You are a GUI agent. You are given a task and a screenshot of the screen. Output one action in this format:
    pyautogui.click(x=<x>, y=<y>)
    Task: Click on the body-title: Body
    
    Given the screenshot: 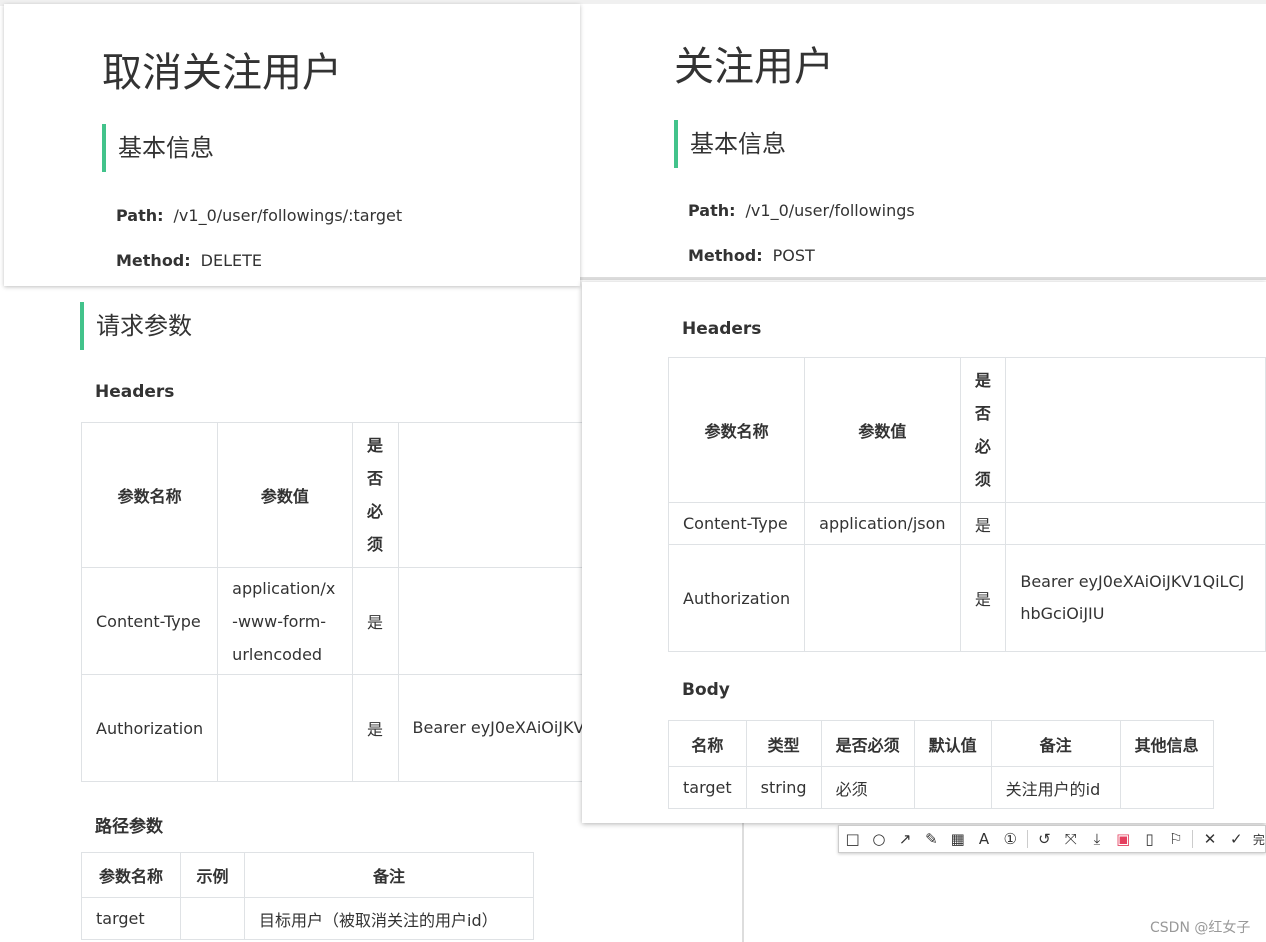 What is the action you would take?
    pyautogui.click(x=706, y=690)
    